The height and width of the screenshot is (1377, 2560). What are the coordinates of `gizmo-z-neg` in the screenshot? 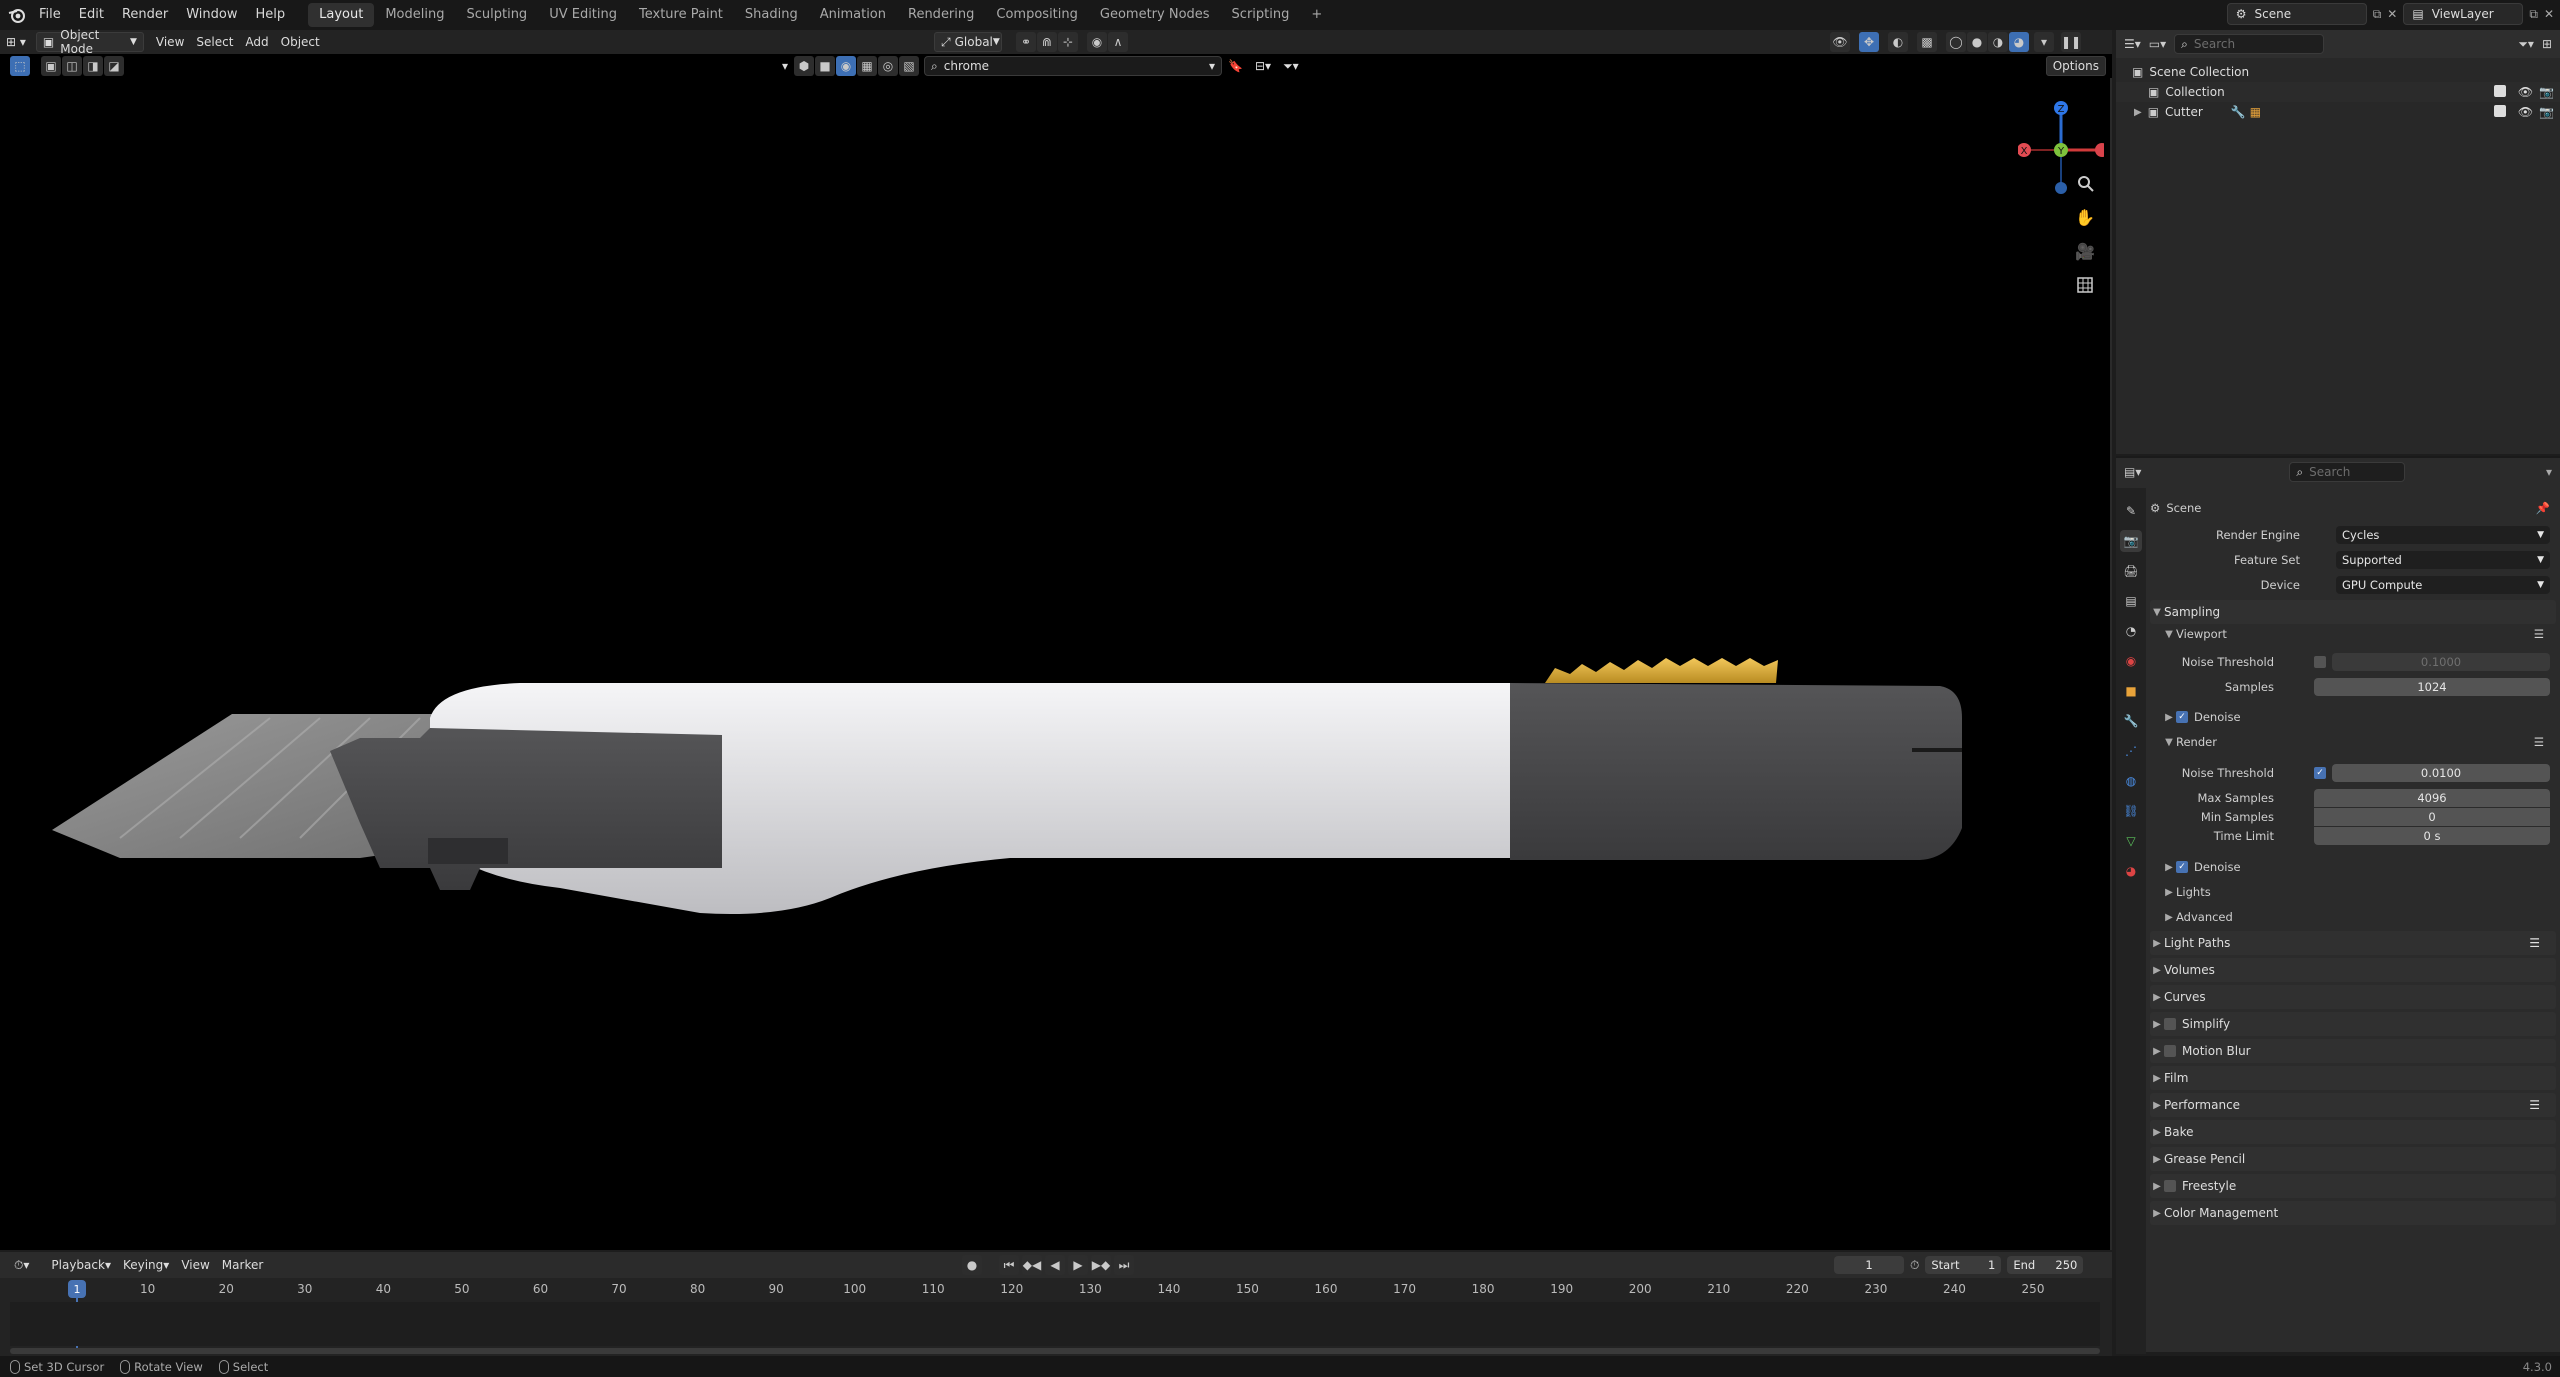 It's located at (2061, 188).